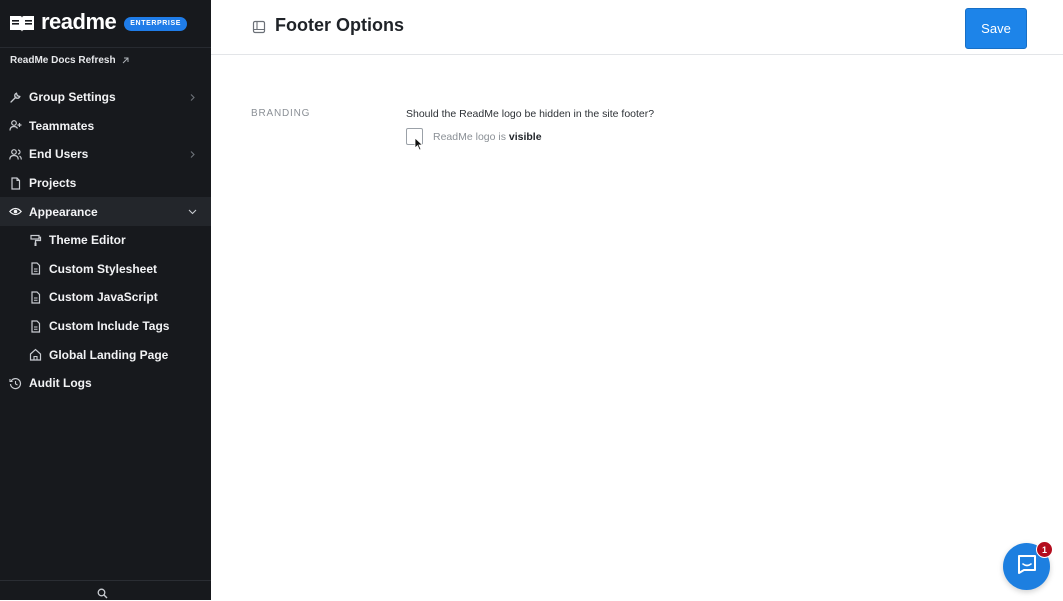 The width and height of the screenshot is (1063, 601). Describe the element at coordinates (414, 136) in the screenshot. I see `hide-logo-checkbox` at that location.